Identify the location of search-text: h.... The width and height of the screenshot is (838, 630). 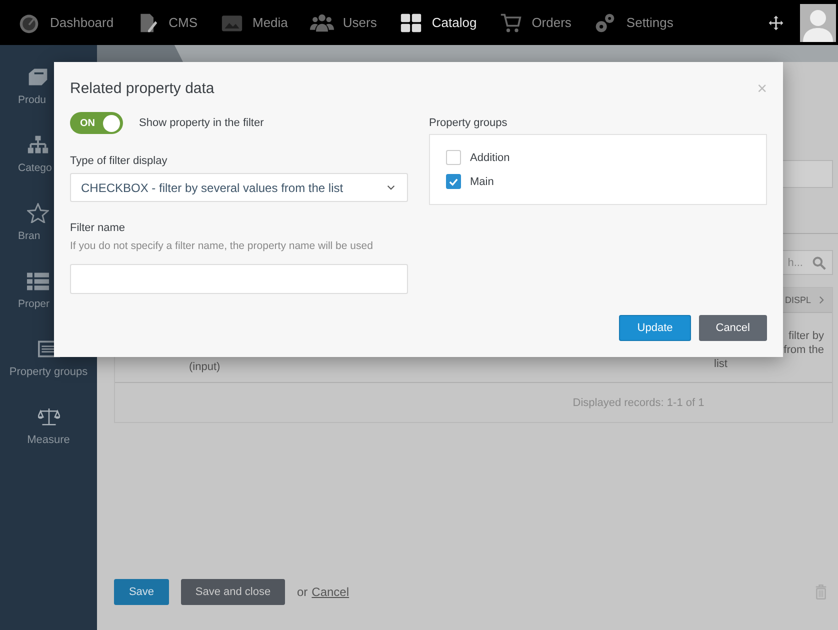
(795, 262).